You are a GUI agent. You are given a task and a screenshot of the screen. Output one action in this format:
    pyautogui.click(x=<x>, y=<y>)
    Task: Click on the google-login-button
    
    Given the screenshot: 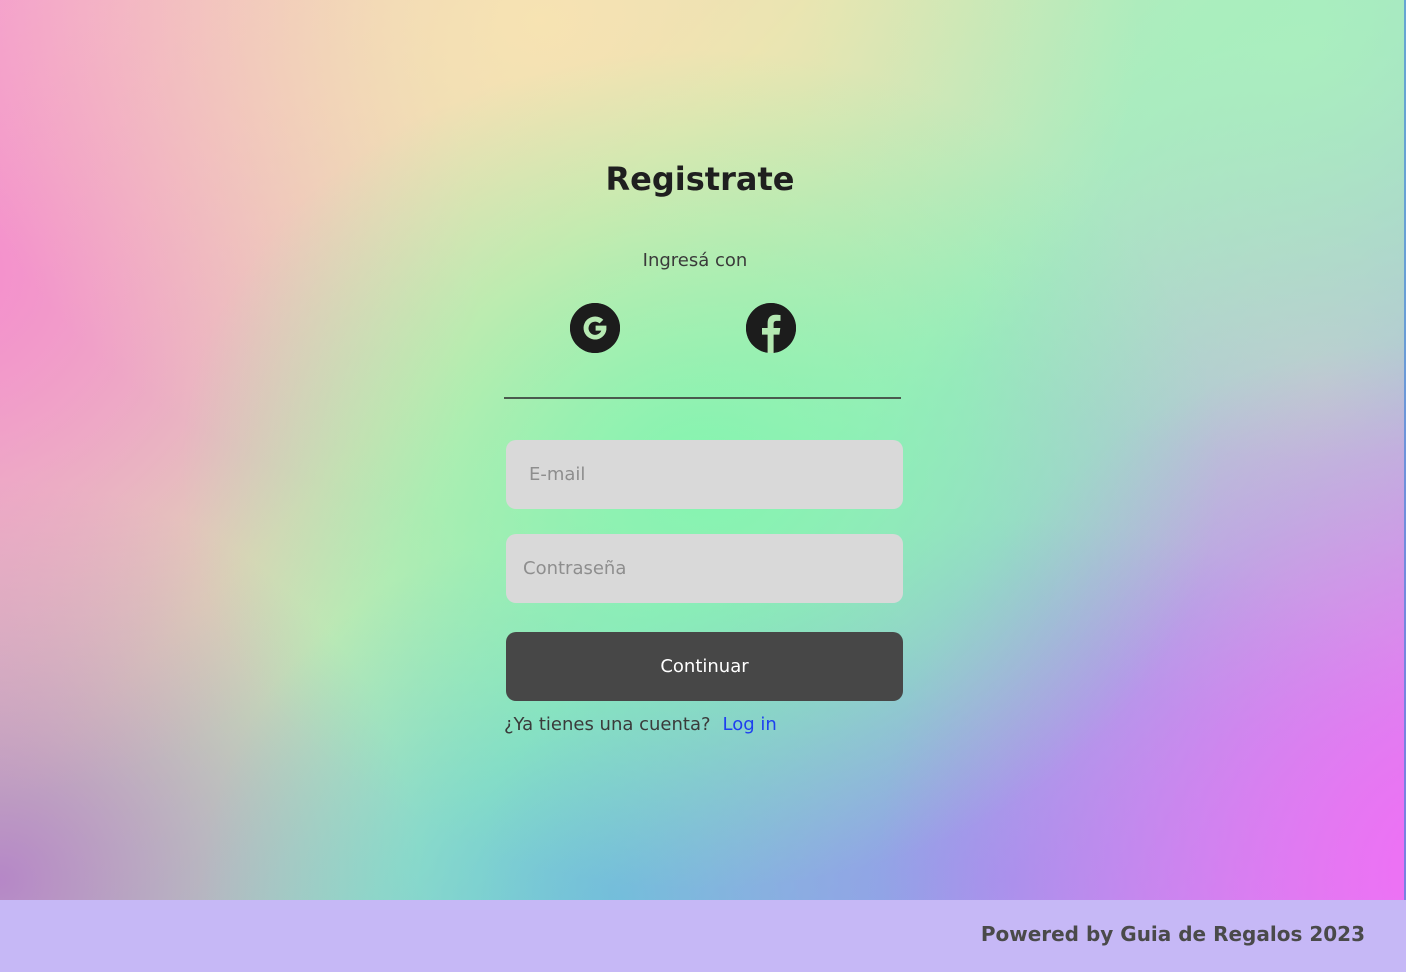 What is the action you would take?
    pyautogui.click(x=595, y=328)
    